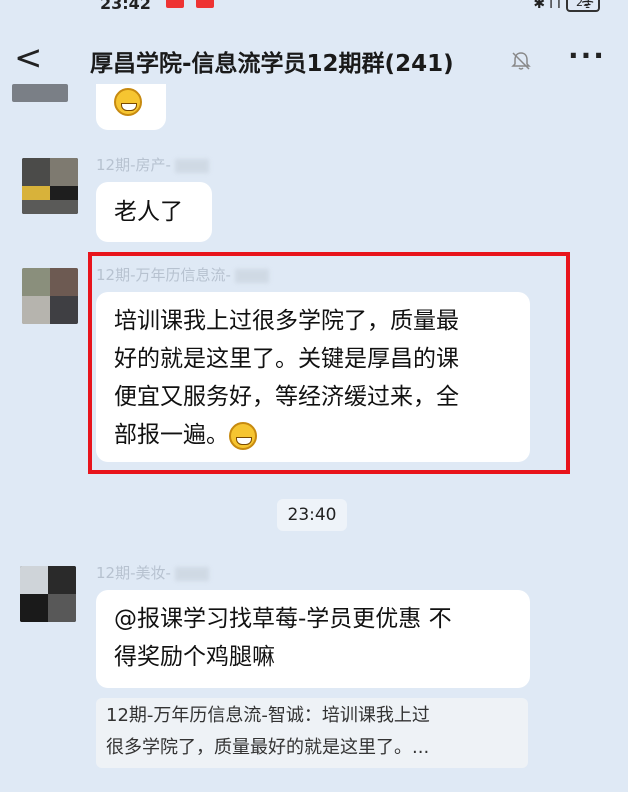  What do you see at coordinates (283, 619) in the screenshot?
I see `message-line: @报课学习找草莓-学员更优惠 不` at bounding box center [283, 619].